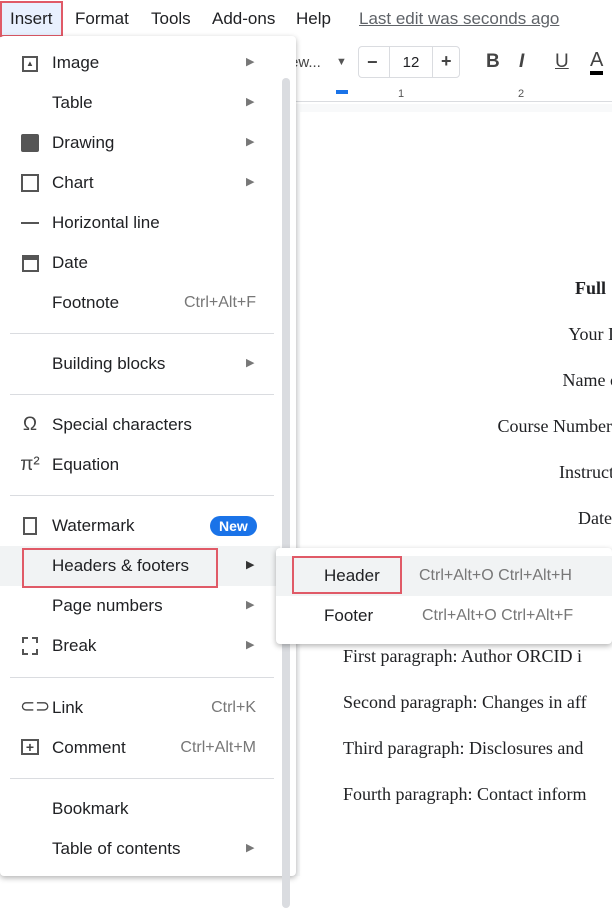 Image resolution: width=612 pixels, height=908 pixels. I want to click on item-label: Horizontal line, so click(106, 222).